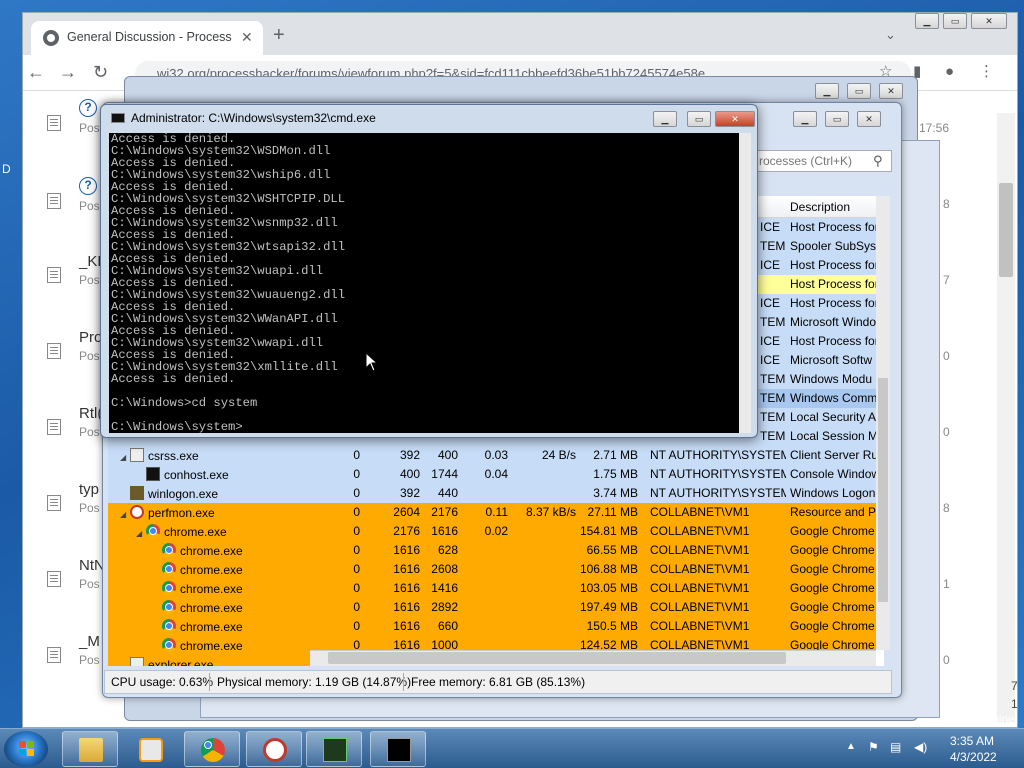  What do you see at coordinates (279, 35) in the screenshot?
I see `new-tab-icon: +` at bounding box center [279, 35].